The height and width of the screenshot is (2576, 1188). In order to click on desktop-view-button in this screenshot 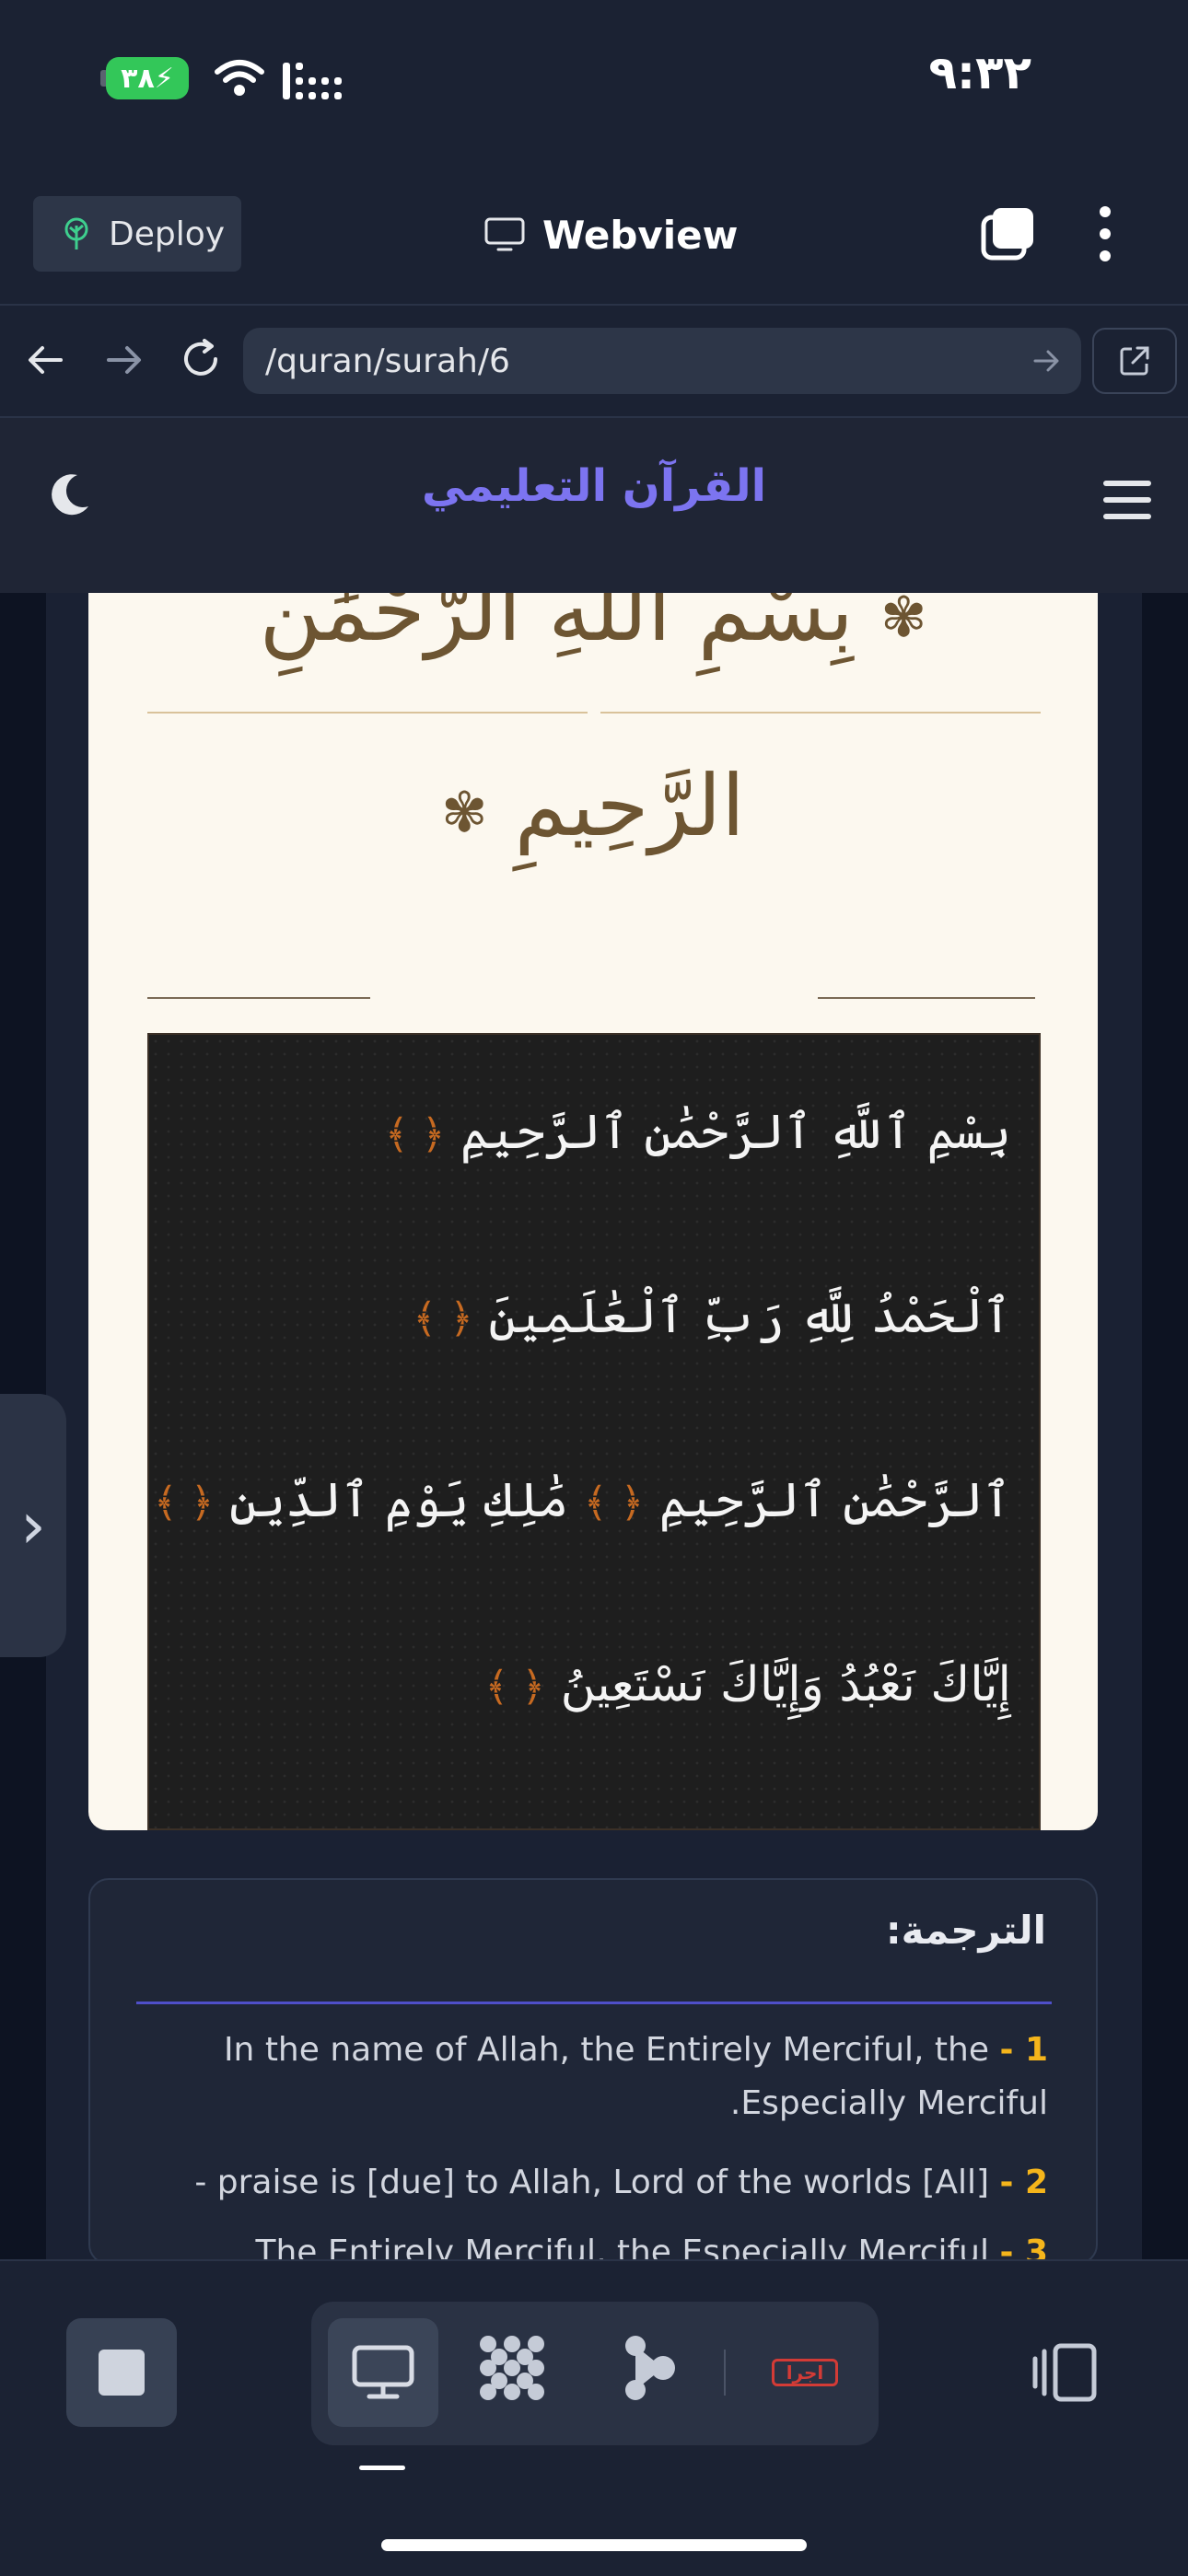, I will do `click(383, 2372)`.